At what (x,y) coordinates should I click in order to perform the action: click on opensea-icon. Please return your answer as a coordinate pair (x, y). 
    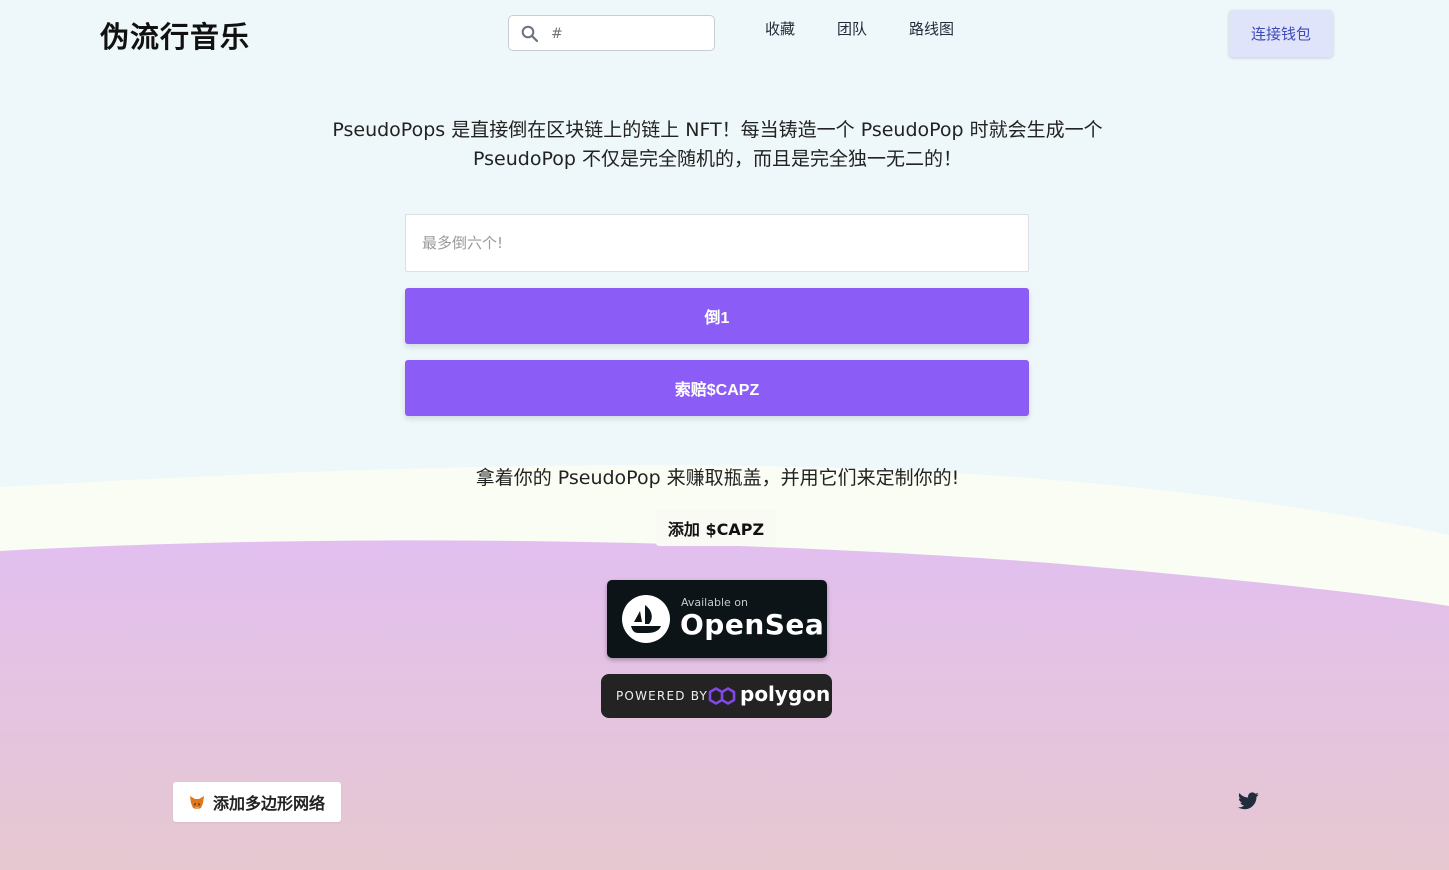
    Looking at the image, I should click on (646, 619).